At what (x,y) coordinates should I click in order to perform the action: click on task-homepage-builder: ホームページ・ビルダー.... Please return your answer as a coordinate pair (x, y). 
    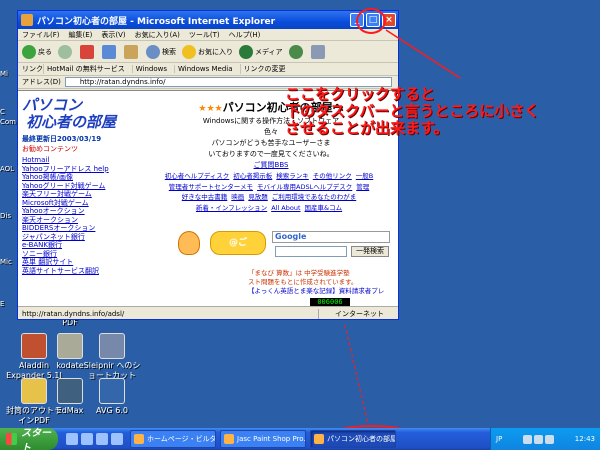
    Looking at the image, I should click on (173, 439).